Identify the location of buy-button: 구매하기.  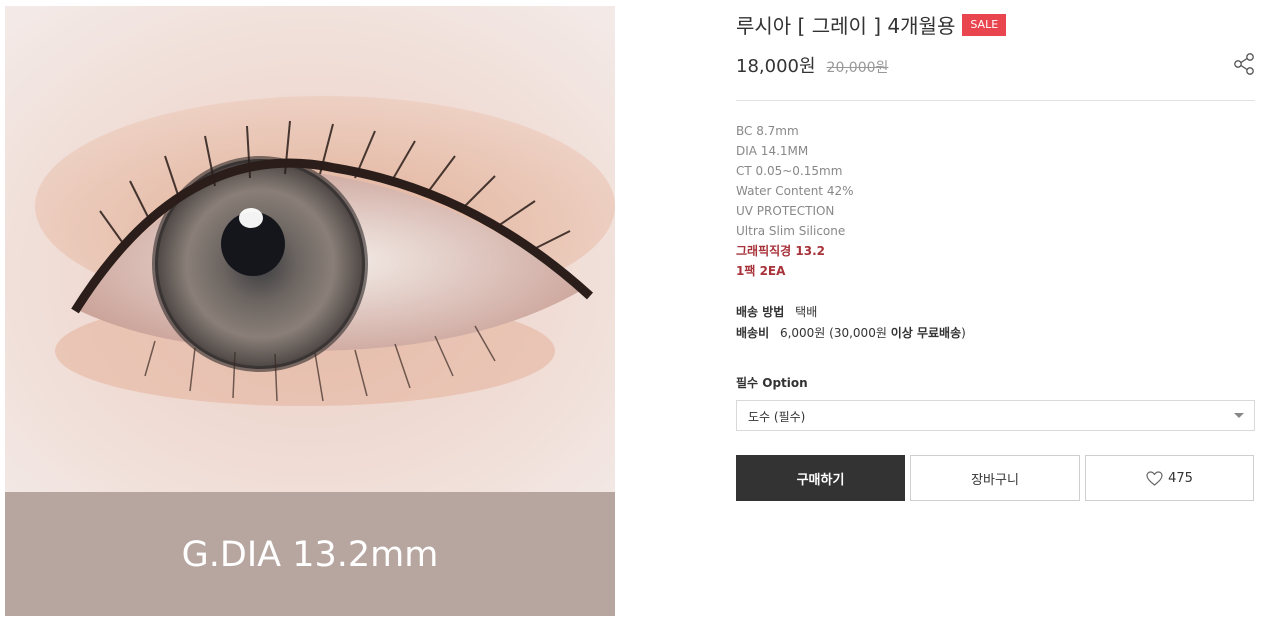
(820, 478).